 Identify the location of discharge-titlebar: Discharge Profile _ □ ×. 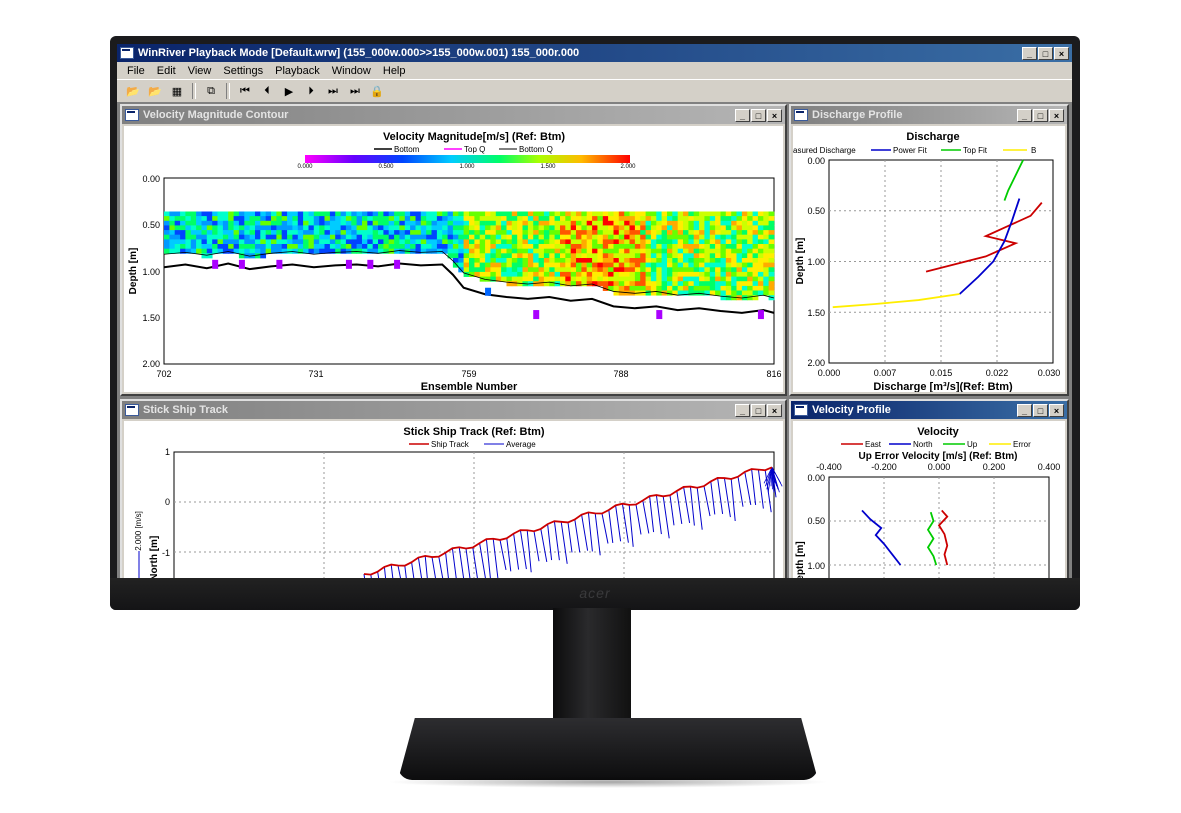
(929, 115).